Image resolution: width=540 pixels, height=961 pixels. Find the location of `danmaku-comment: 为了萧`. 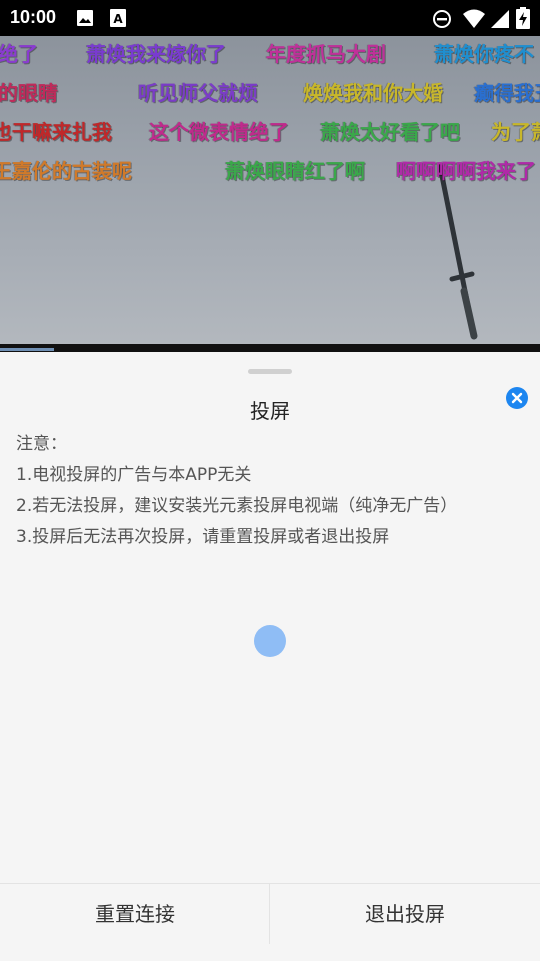

danmaku-comment: 为了萧 is located at coordinates (515, 132).